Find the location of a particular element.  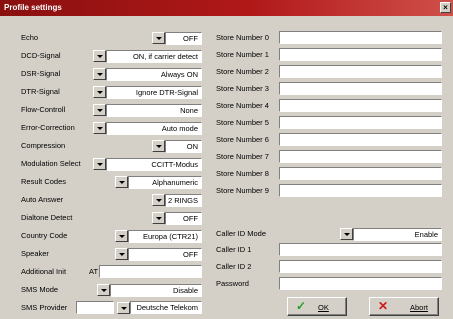

result-codes-select: Alphanumeric is located at coordinates (165, 182).